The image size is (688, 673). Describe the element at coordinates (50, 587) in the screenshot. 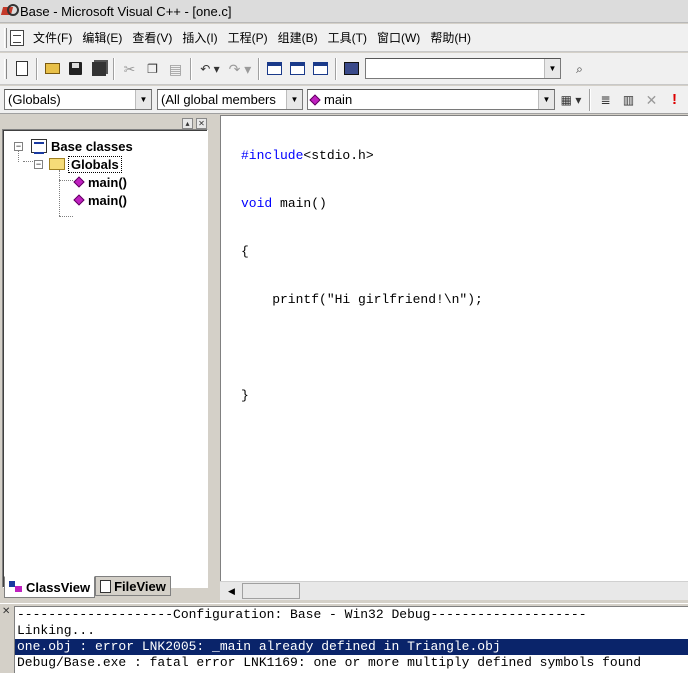

I see `tab-classview: ClassView` at that location.